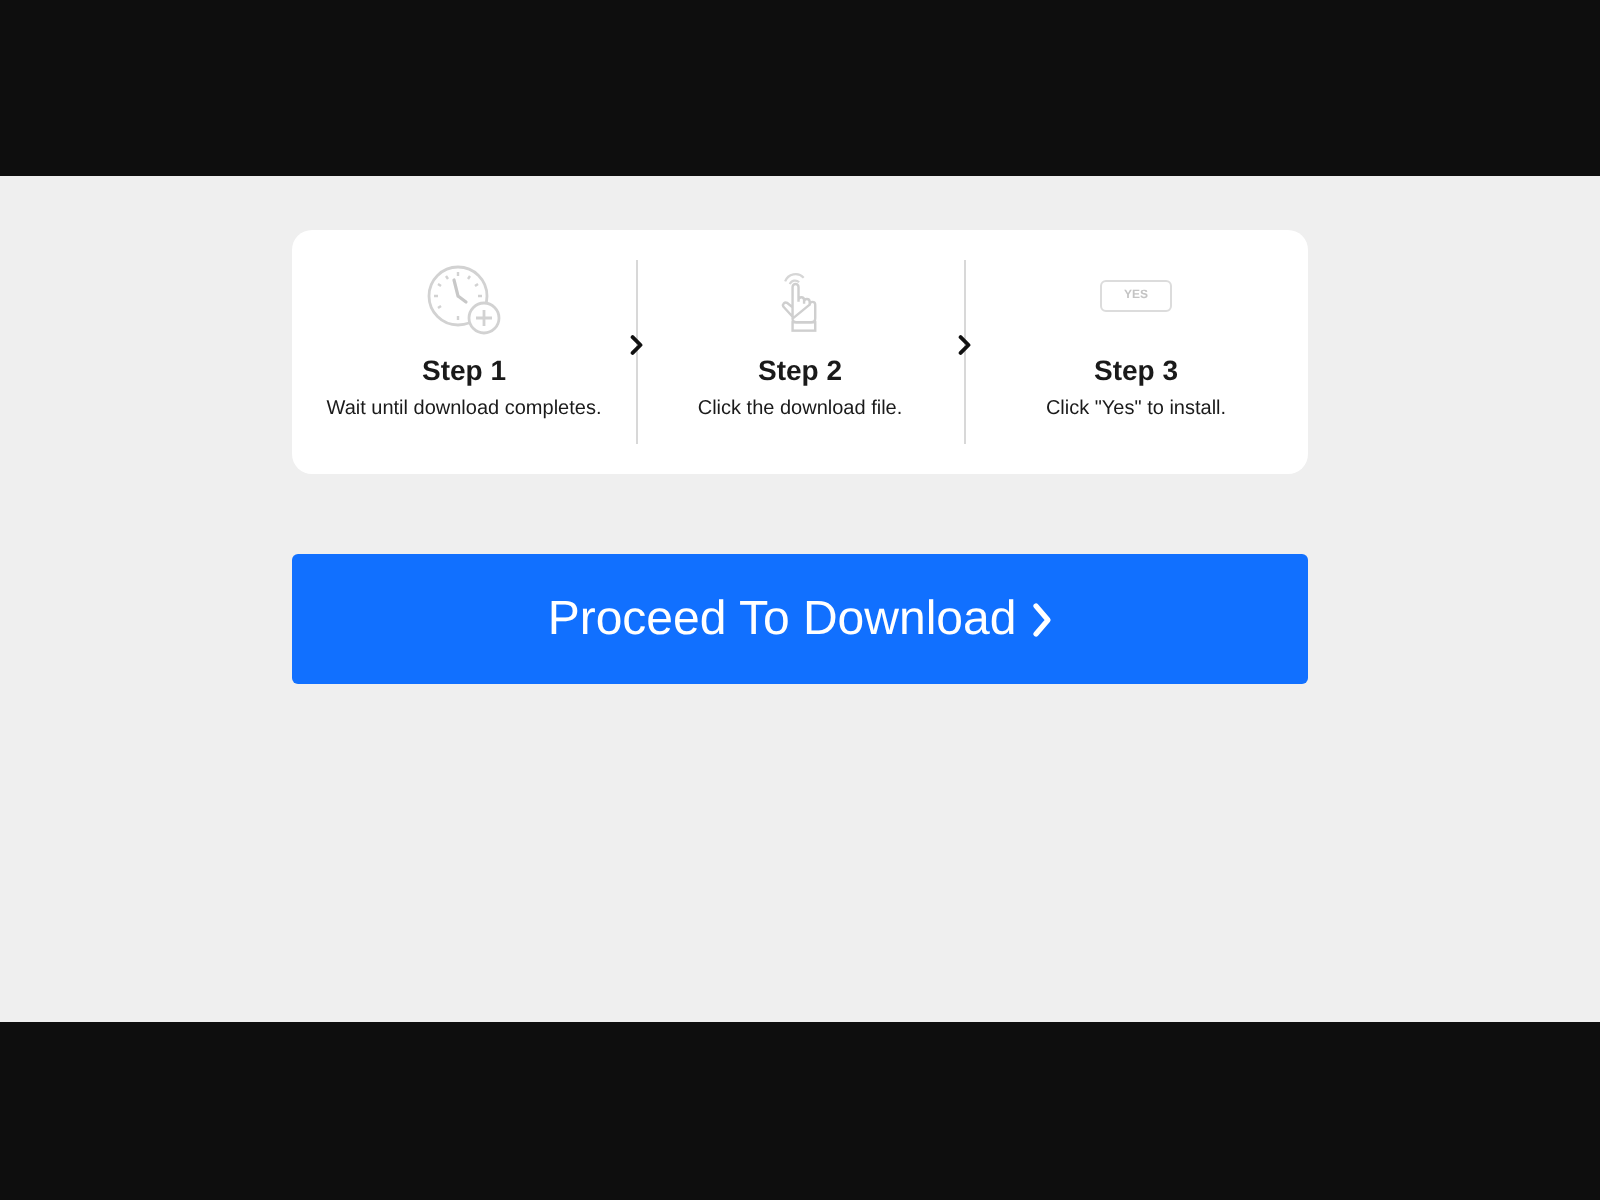  What do you see at coordinates (1136, 409) in the screenshot?
I see `step-description: Click "Yes" to install.` at bounding box center [1136, 409].